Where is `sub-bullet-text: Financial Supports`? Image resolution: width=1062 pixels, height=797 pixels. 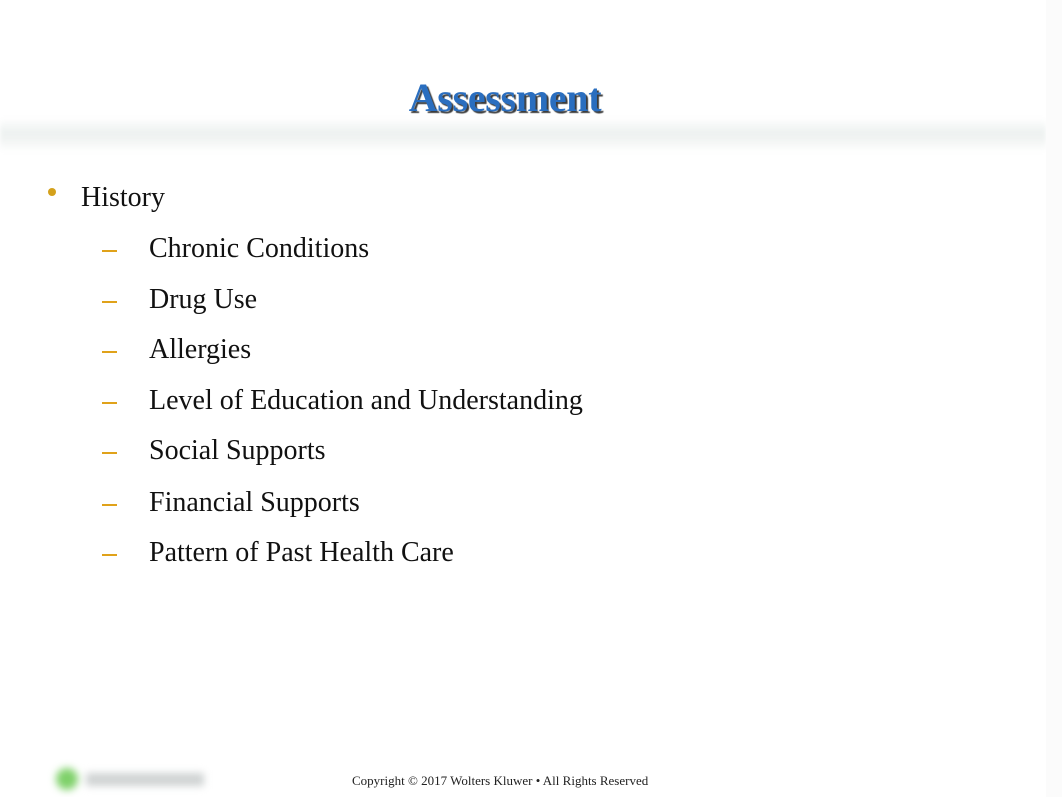
sub-bullet-text: Financial Supports is located at coordinates (254, 502).